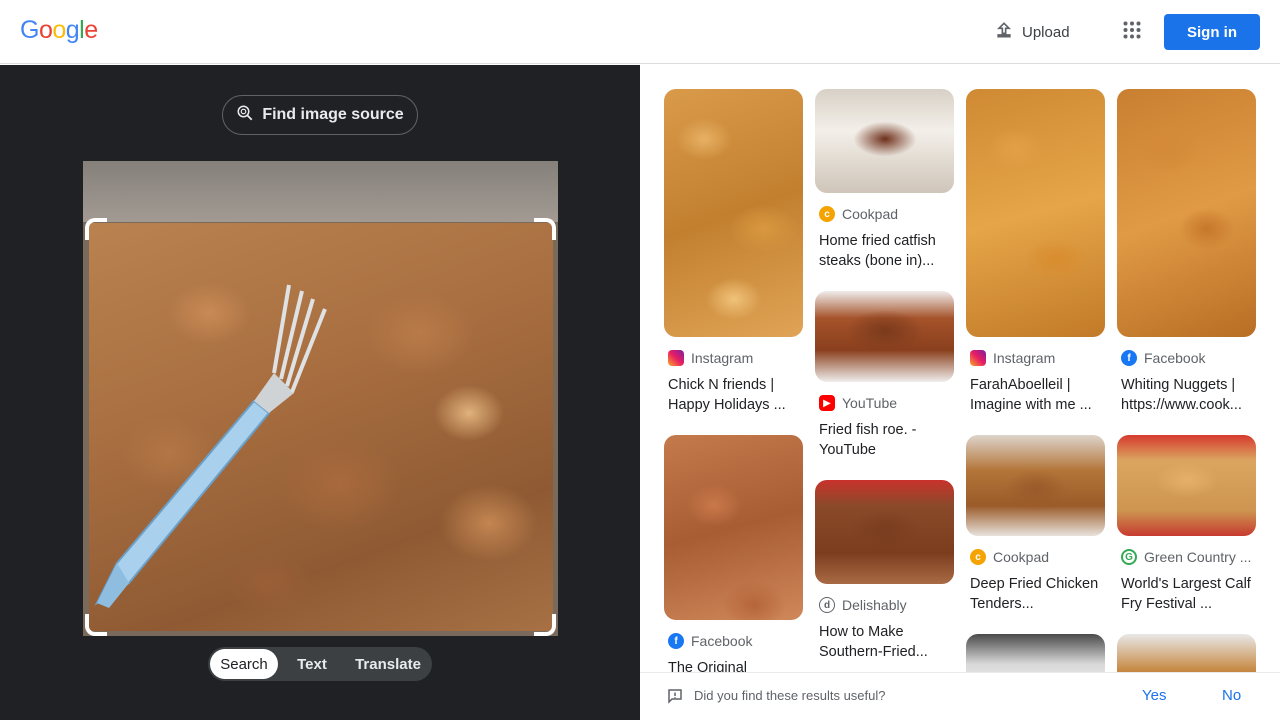  I want to click on find-image-source-label: Find image source, so click(333, 114).